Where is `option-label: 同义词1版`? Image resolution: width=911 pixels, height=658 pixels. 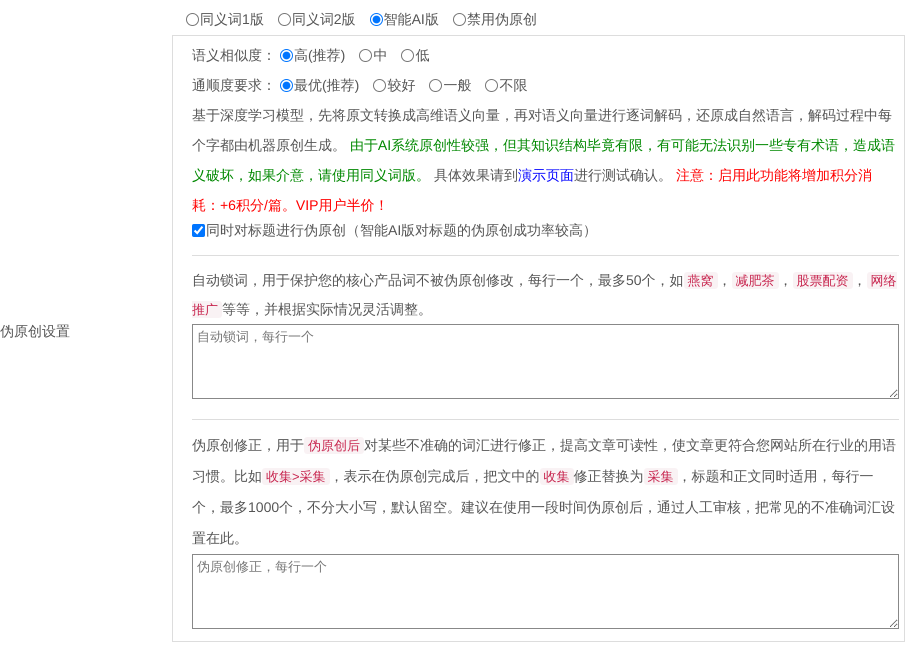
option-label: 同义词1版 is located at coordinates (232, 19).